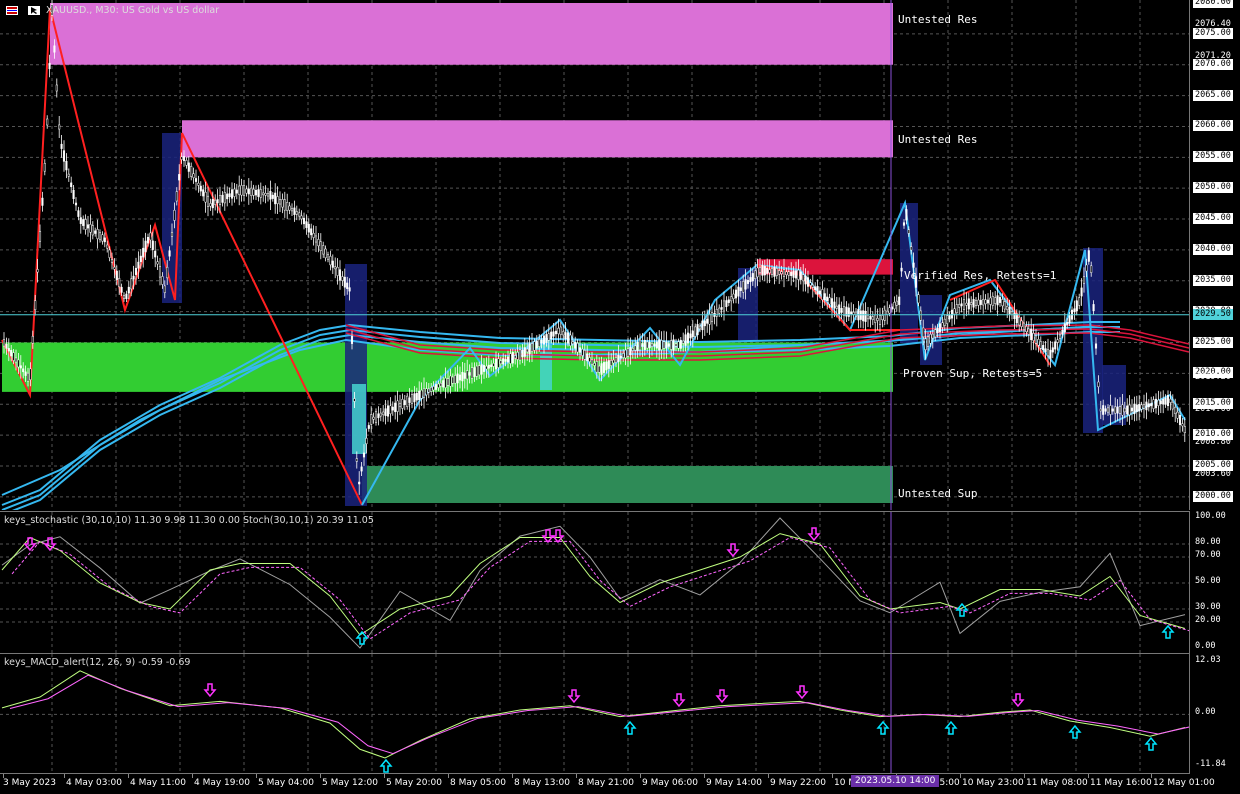  Describe the element at coordinates (1208, 607) in the screenshot. I see `stoch-axis-label: 30.00` at that location.